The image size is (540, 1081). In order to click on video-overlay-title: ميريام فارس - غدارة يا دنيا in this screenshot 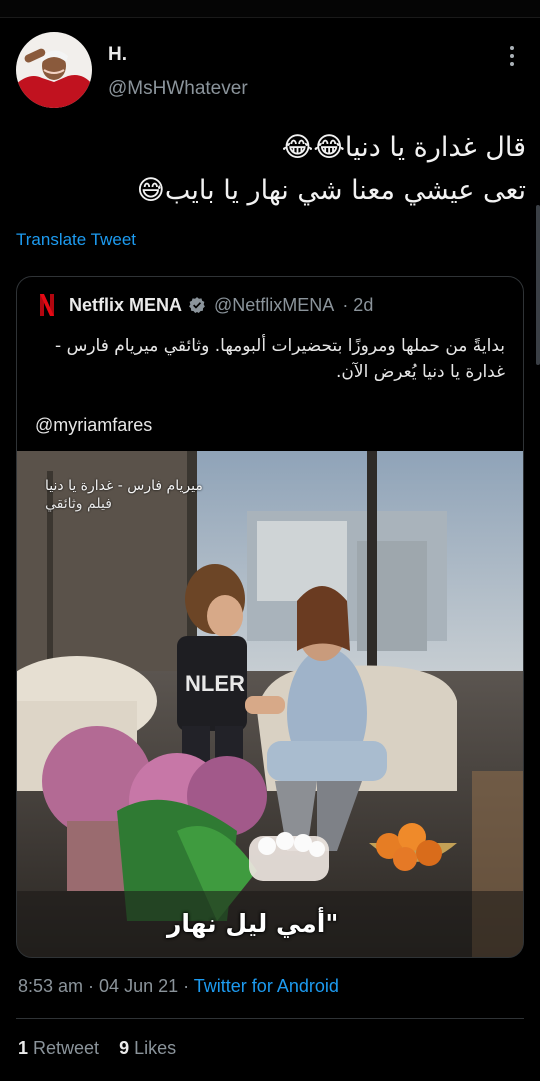, I will do `click(124, 486)`.